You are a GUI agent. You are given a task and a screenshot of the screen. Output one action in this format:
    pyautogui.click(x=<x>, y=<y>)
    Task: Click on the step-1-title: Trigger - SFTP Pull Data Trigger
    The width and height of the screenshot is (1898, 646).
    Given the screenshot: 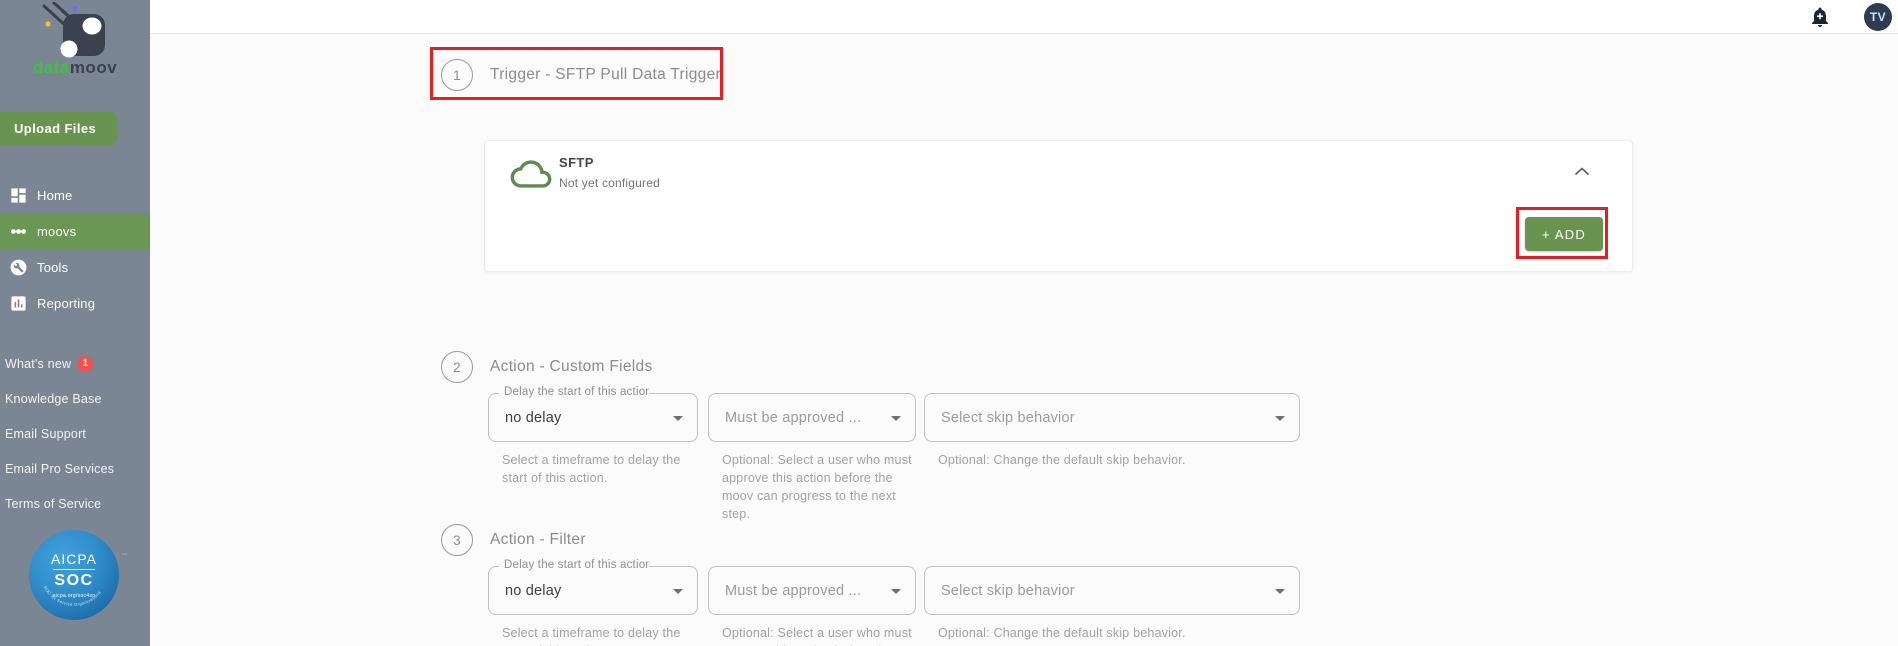 What is the action you would take?
    pyautogui.click(x=605, y=74)
    